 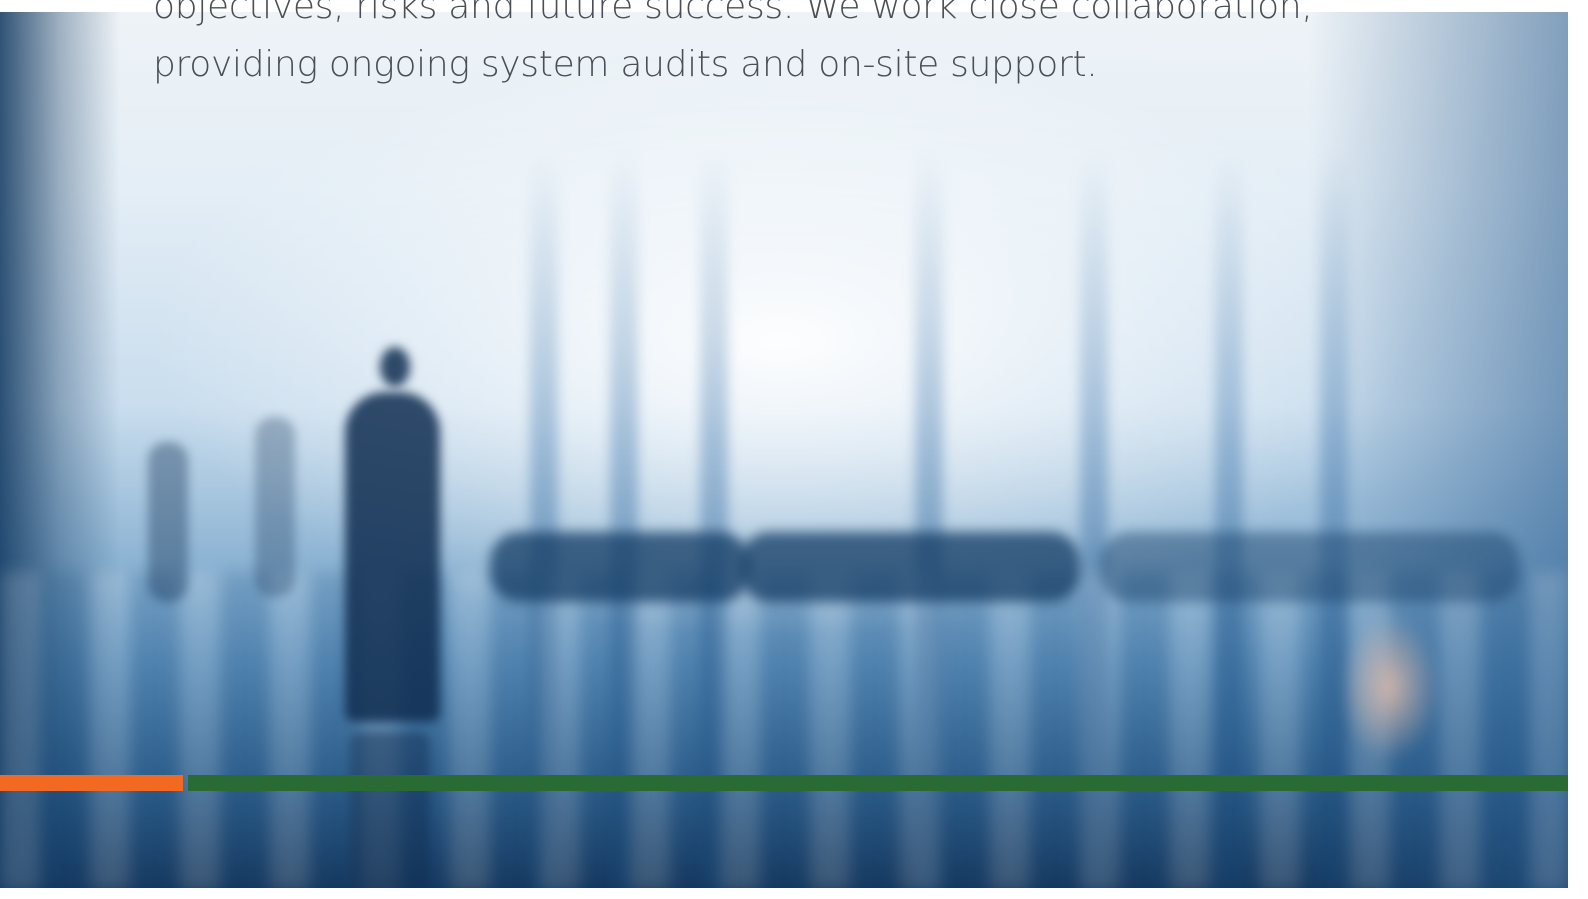 What do you see at coordinates (1390, 687) in the screenshot?
I see `hero-light-glow` at bounding box center [1390, 687].